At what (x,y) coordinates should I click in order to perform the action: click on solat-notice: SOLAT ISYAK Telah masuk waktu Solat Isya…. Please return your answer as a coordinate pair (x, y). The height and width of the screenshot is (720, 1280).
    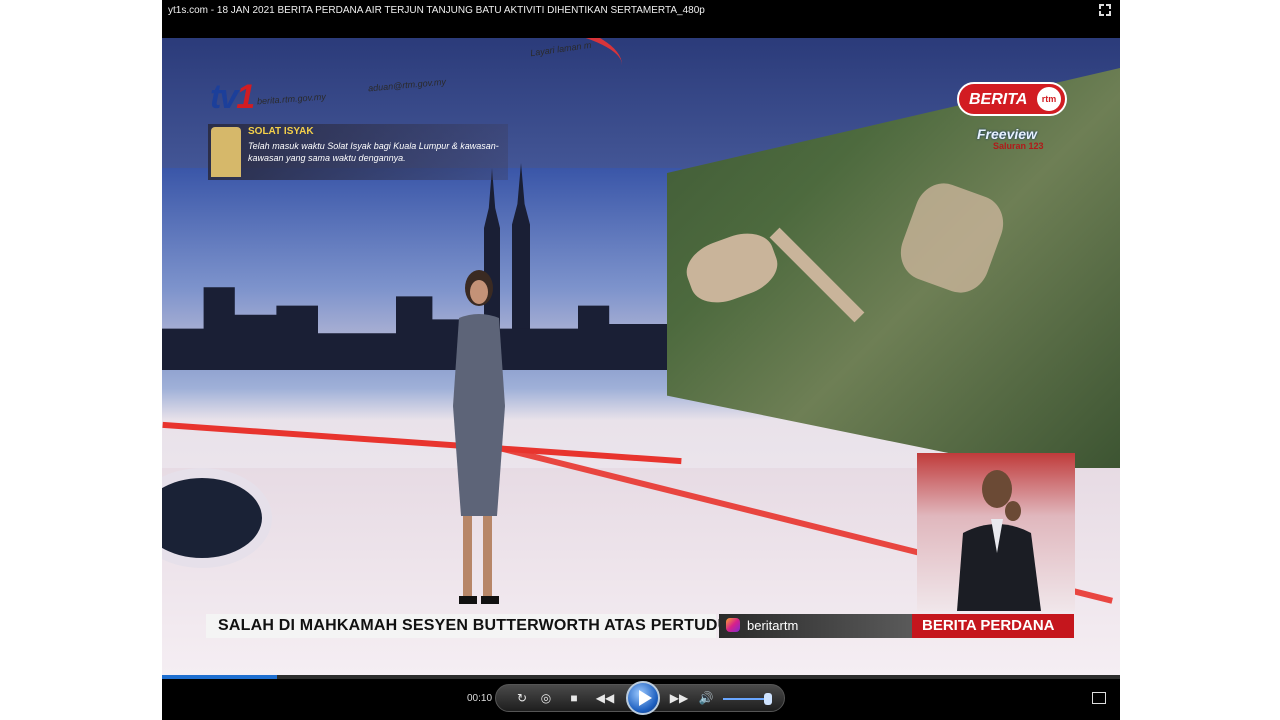
    Looking at the image, I should click on (358, 152).